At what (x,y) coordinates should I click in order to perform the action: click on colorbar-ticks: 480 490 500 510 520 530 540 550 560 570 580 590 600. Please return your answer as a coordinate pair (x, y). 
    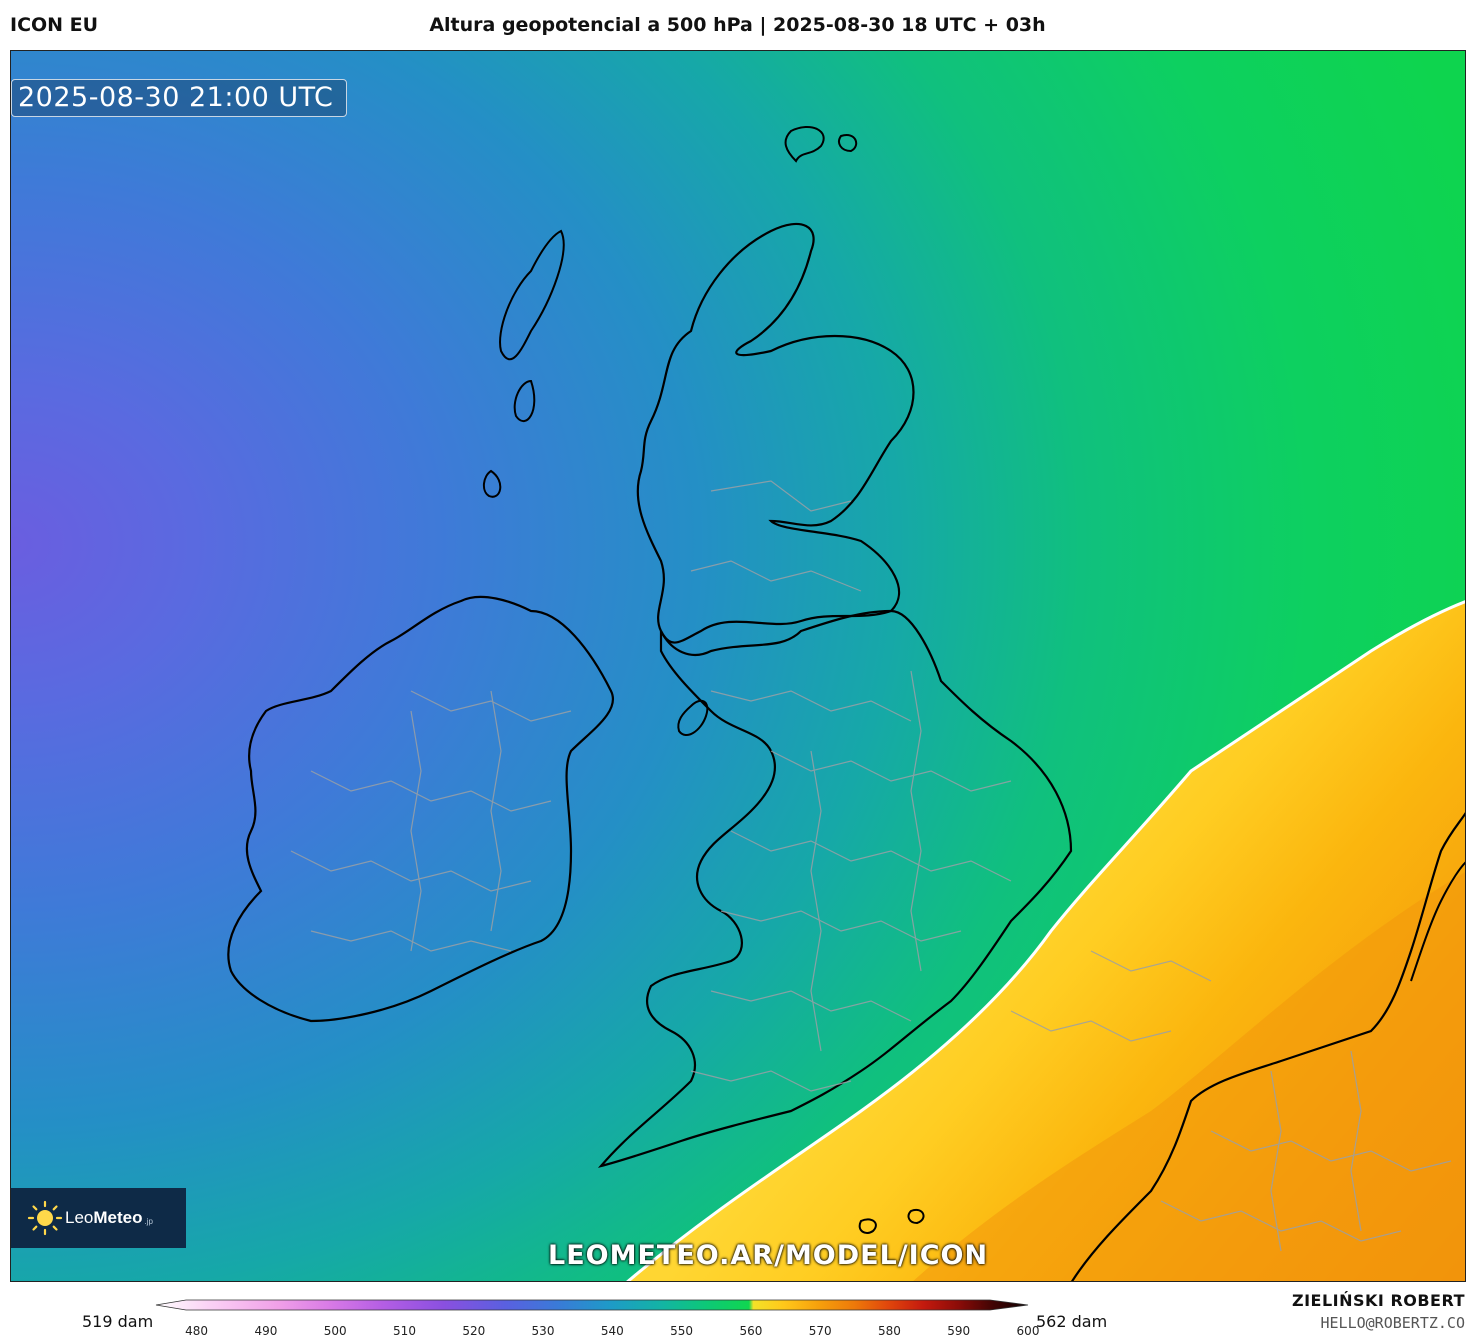
    Looking at the image, I should click on (612, 1331).